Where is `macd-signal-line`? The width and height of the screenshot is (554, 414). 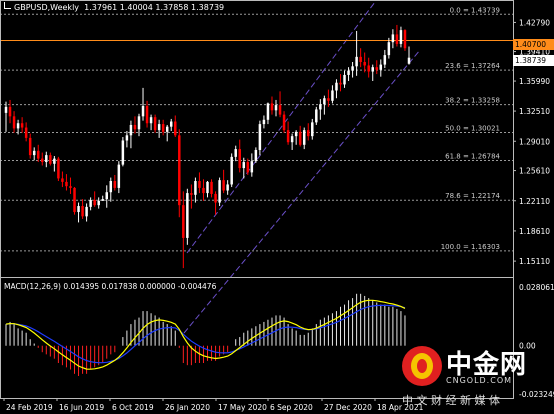 macd-signal-line is located at coordinates (205, 334).